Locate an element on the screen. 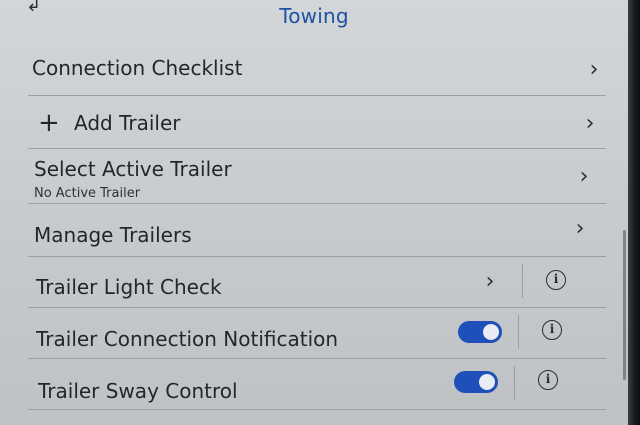 The width and height of the screenshot is (640, 425). menu-item-manage-trailers: Manage Trailers › is located at coordinates (317, 231).